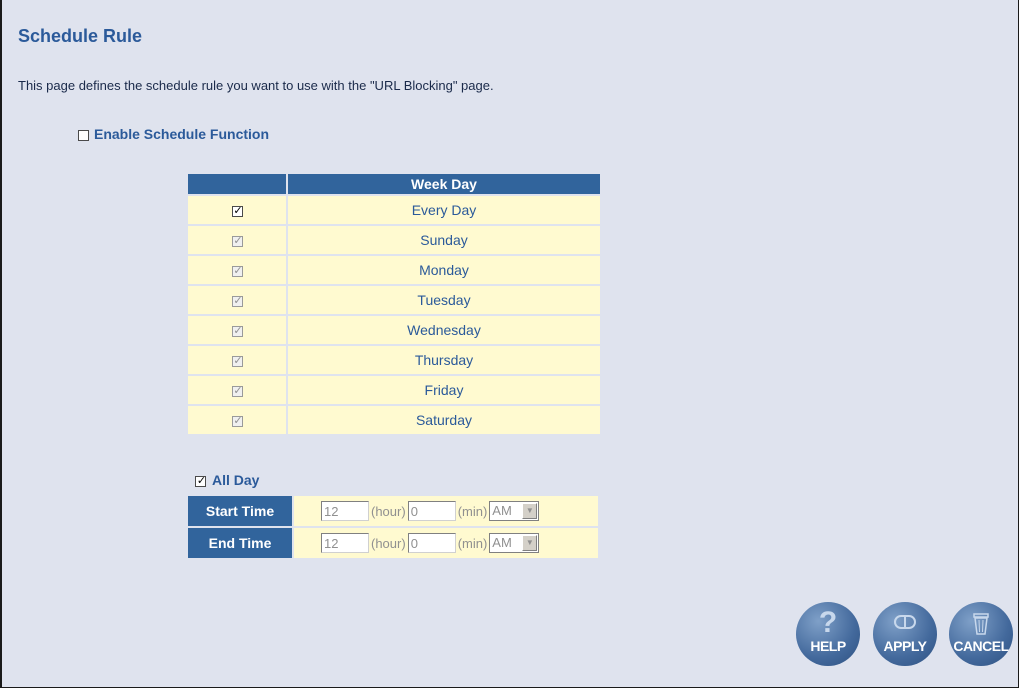 This screenshot has height=690, width=1021. I want to click on table-row: ✓ Sunday, so click(394, 240).